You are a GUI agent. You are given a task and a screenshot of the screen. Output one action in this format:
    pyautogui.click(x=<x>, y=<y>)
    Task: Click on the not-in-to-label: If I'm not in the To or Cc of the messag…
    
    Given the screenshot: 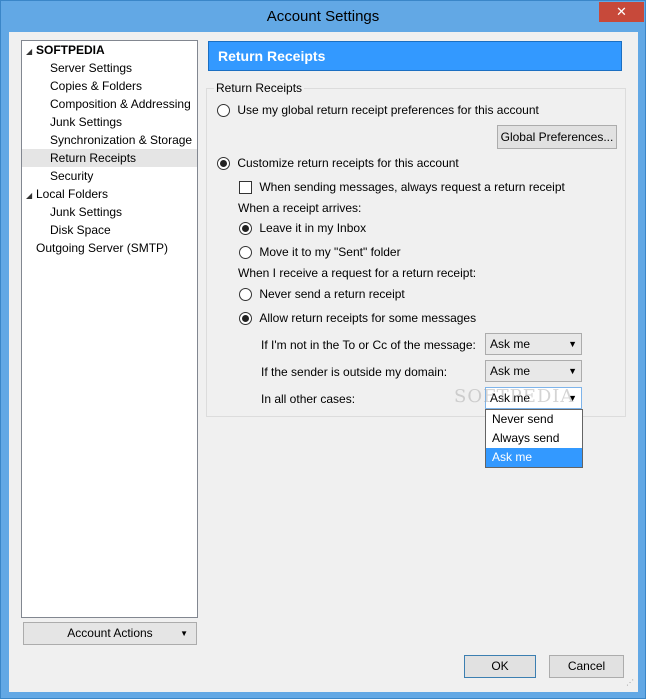 What is the action you would take?
    pyautogui.click(x=368, y=345)
    